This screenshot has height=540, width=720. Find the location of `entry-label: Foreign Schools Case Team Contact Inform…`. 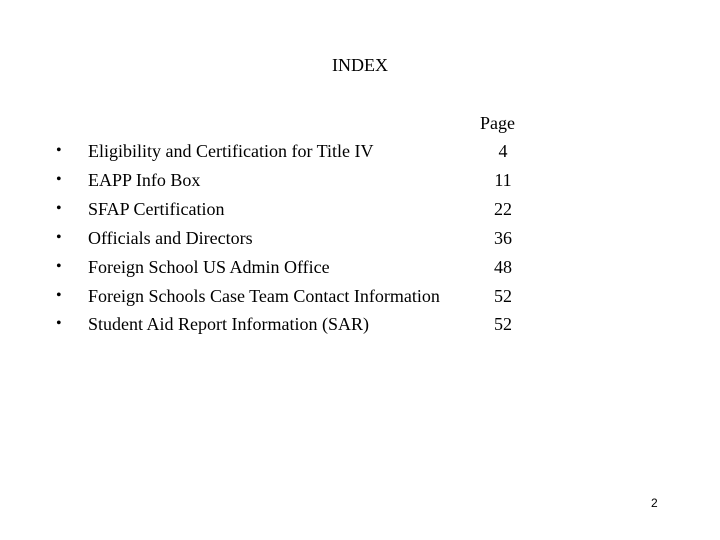

entry-label: Foreign Schools Case Team Contact Inform… is located at coordinates (264, 296).